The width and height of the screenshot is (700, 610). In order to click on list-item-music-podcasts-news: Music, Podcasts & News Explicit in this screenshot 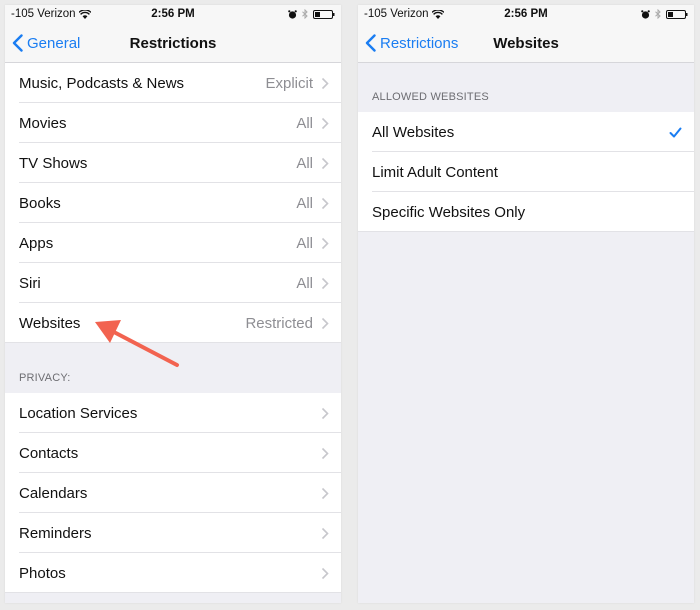, I will do `click(173, 83)`.